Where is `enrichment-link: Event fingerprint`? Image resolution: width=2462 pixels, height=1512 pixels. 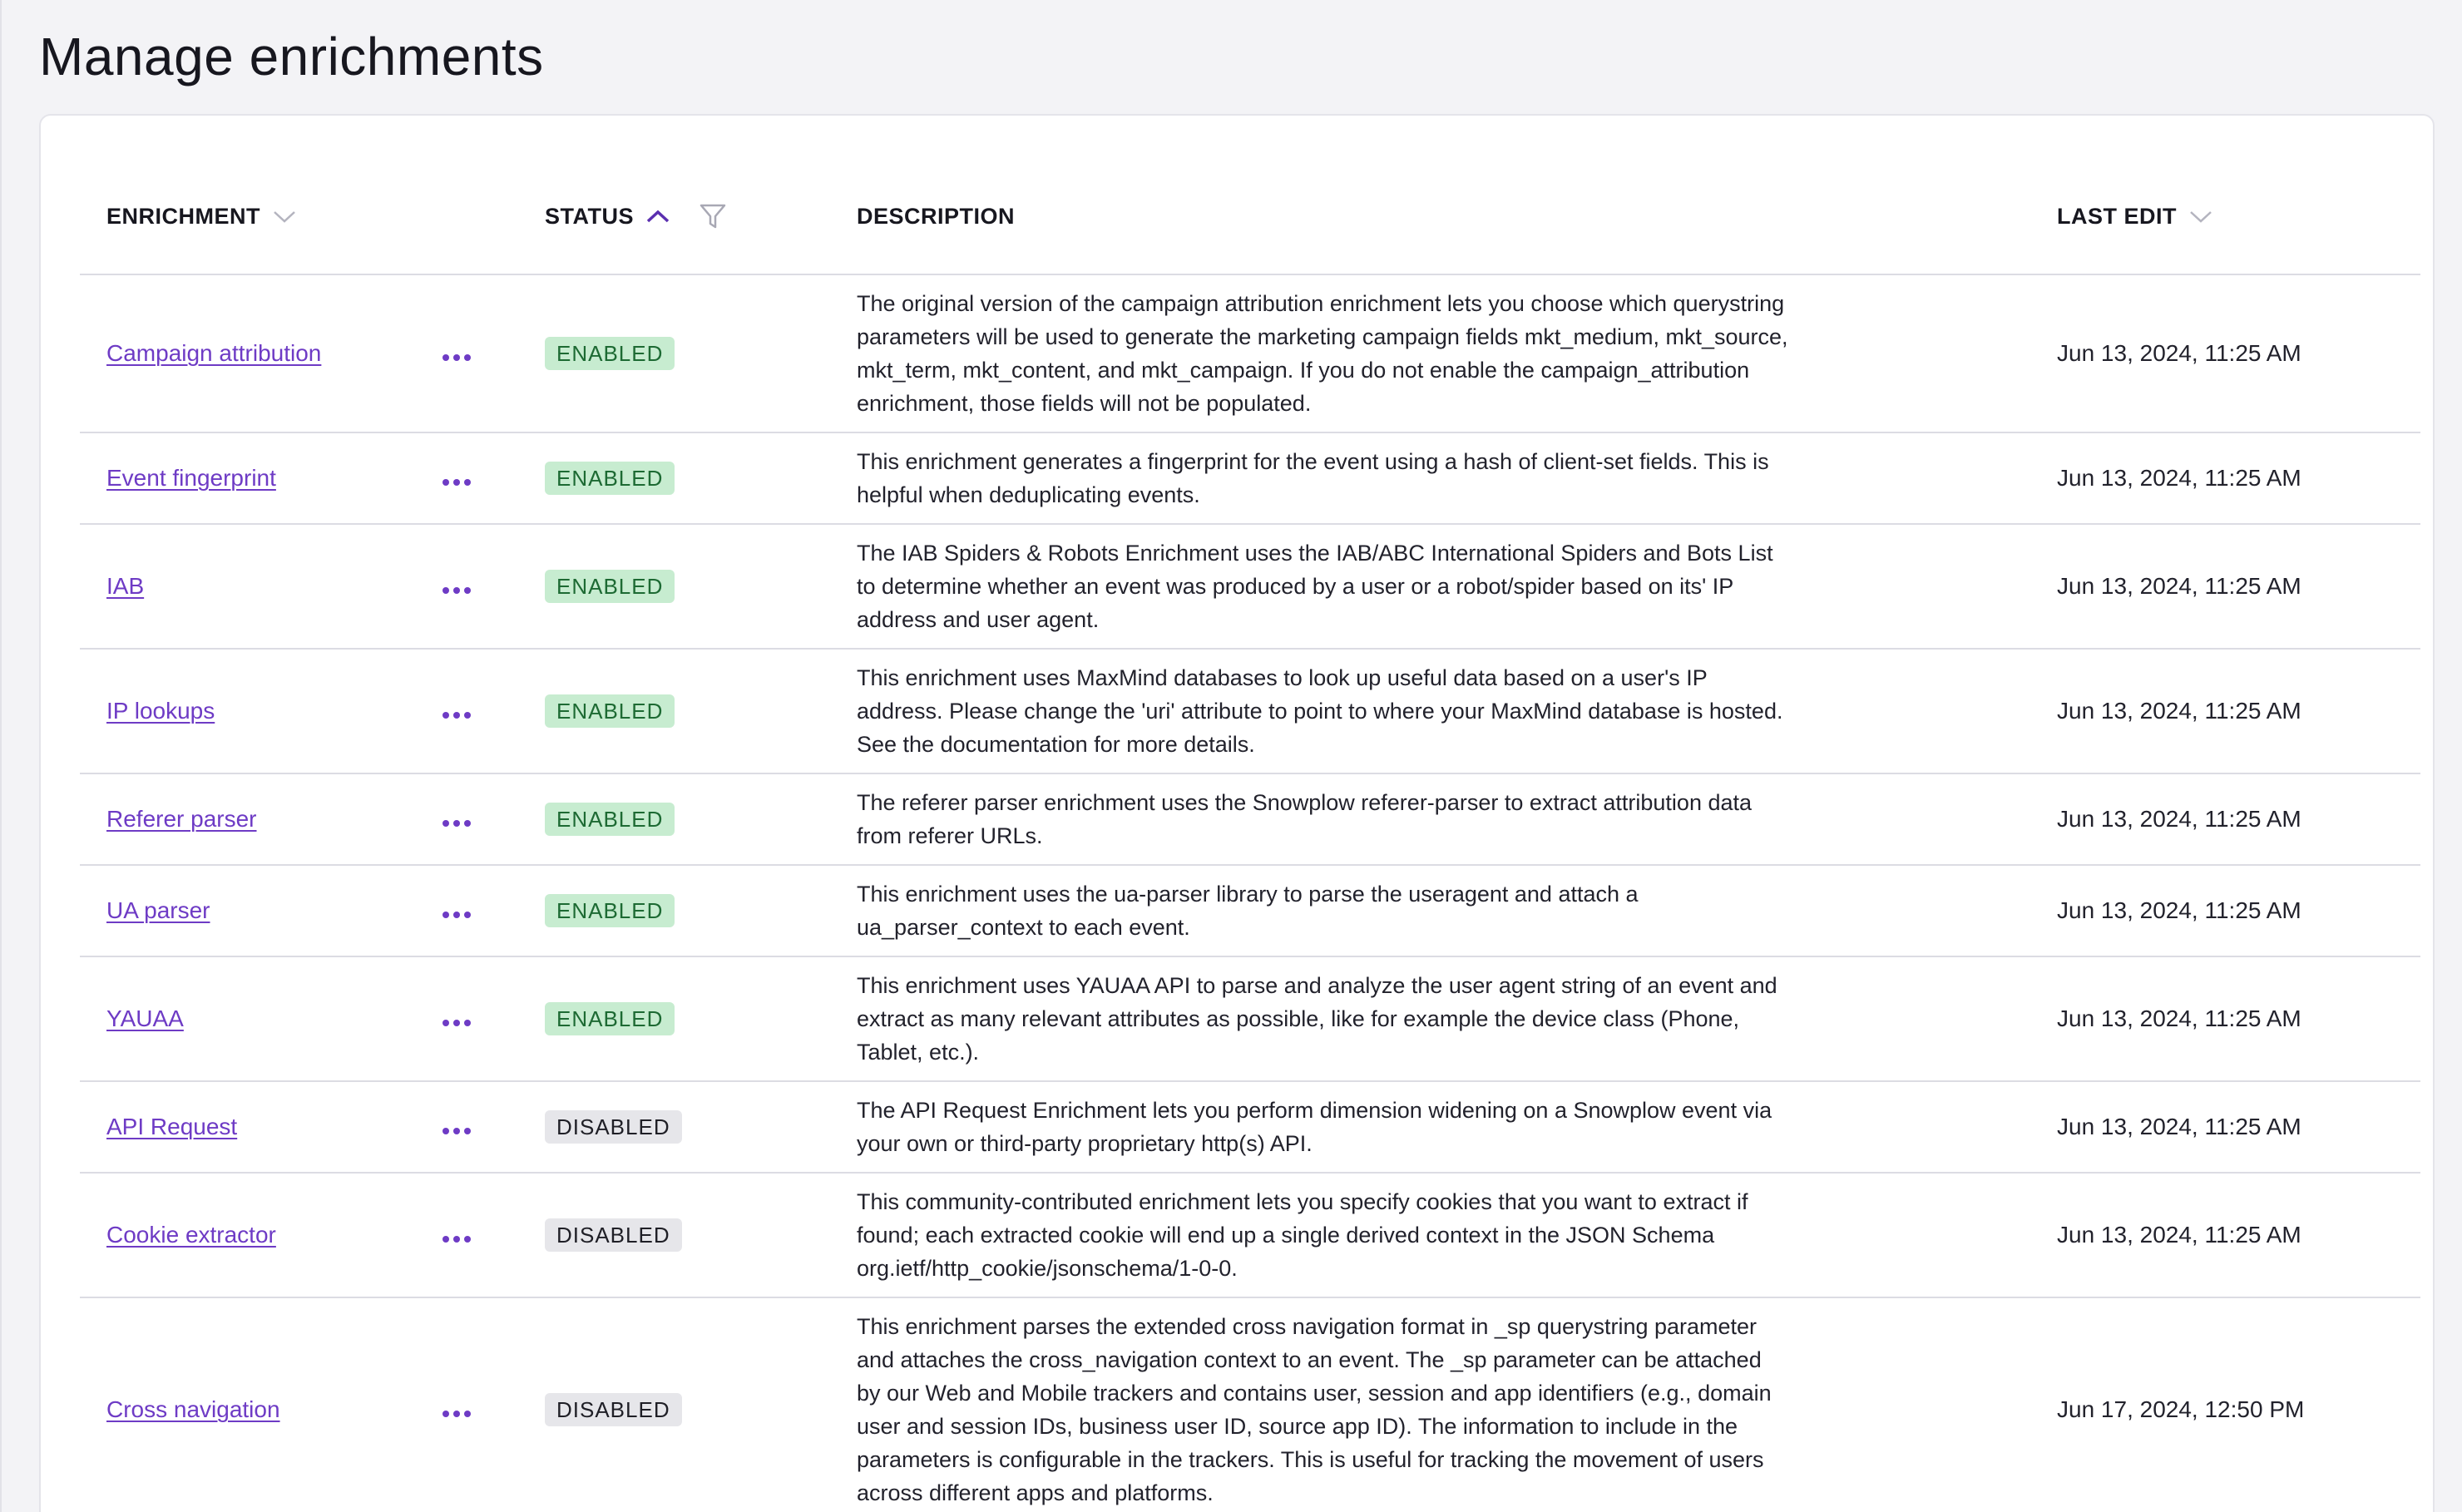 enrichment-link: Event fingerprint is located at coordinates (191, 478).